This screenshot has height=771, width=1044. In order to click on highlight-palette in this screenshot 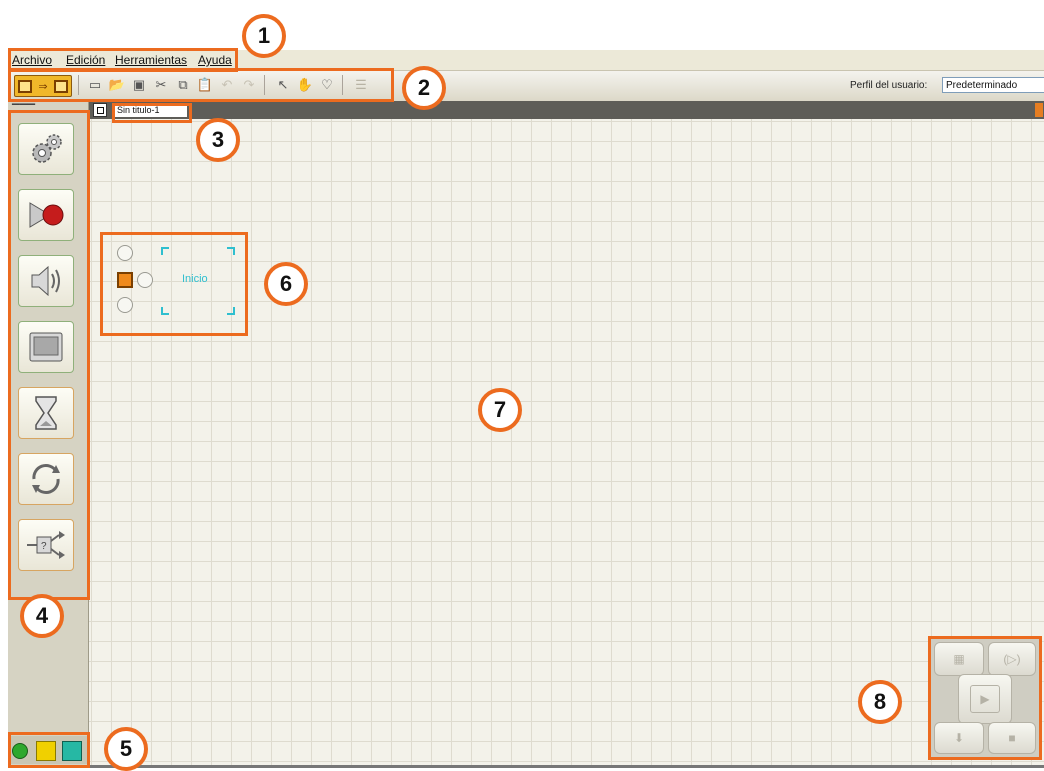, I will do `click(49, 355)`.